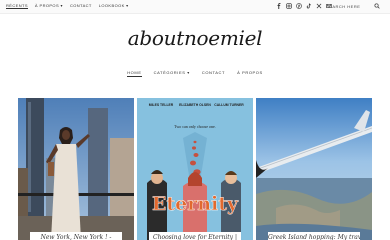 Image resolution: width=390 pixels, height=240 pixels. Describe the element at coordinates (195, 73) in the screenshot. I see `main-nav: HOME CATÉGORIES ▾ CONTACT À PROPOS` at that location.